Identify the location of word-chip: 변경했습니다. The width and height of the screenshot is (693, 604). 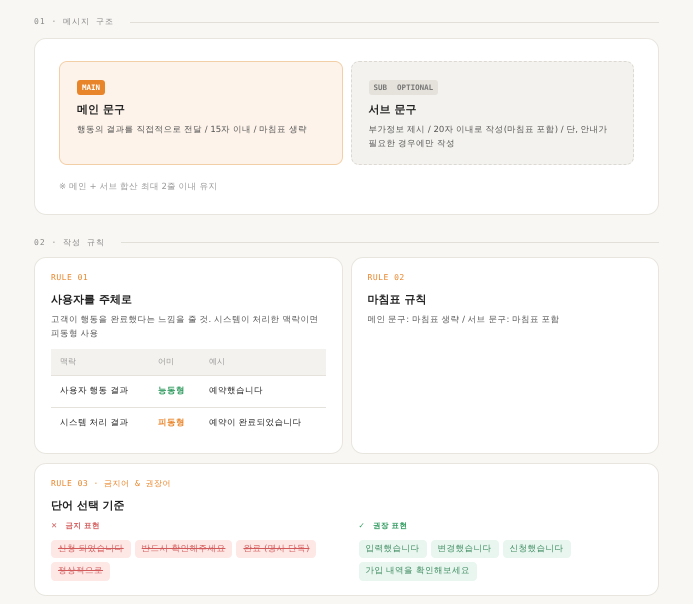
(464, 549).